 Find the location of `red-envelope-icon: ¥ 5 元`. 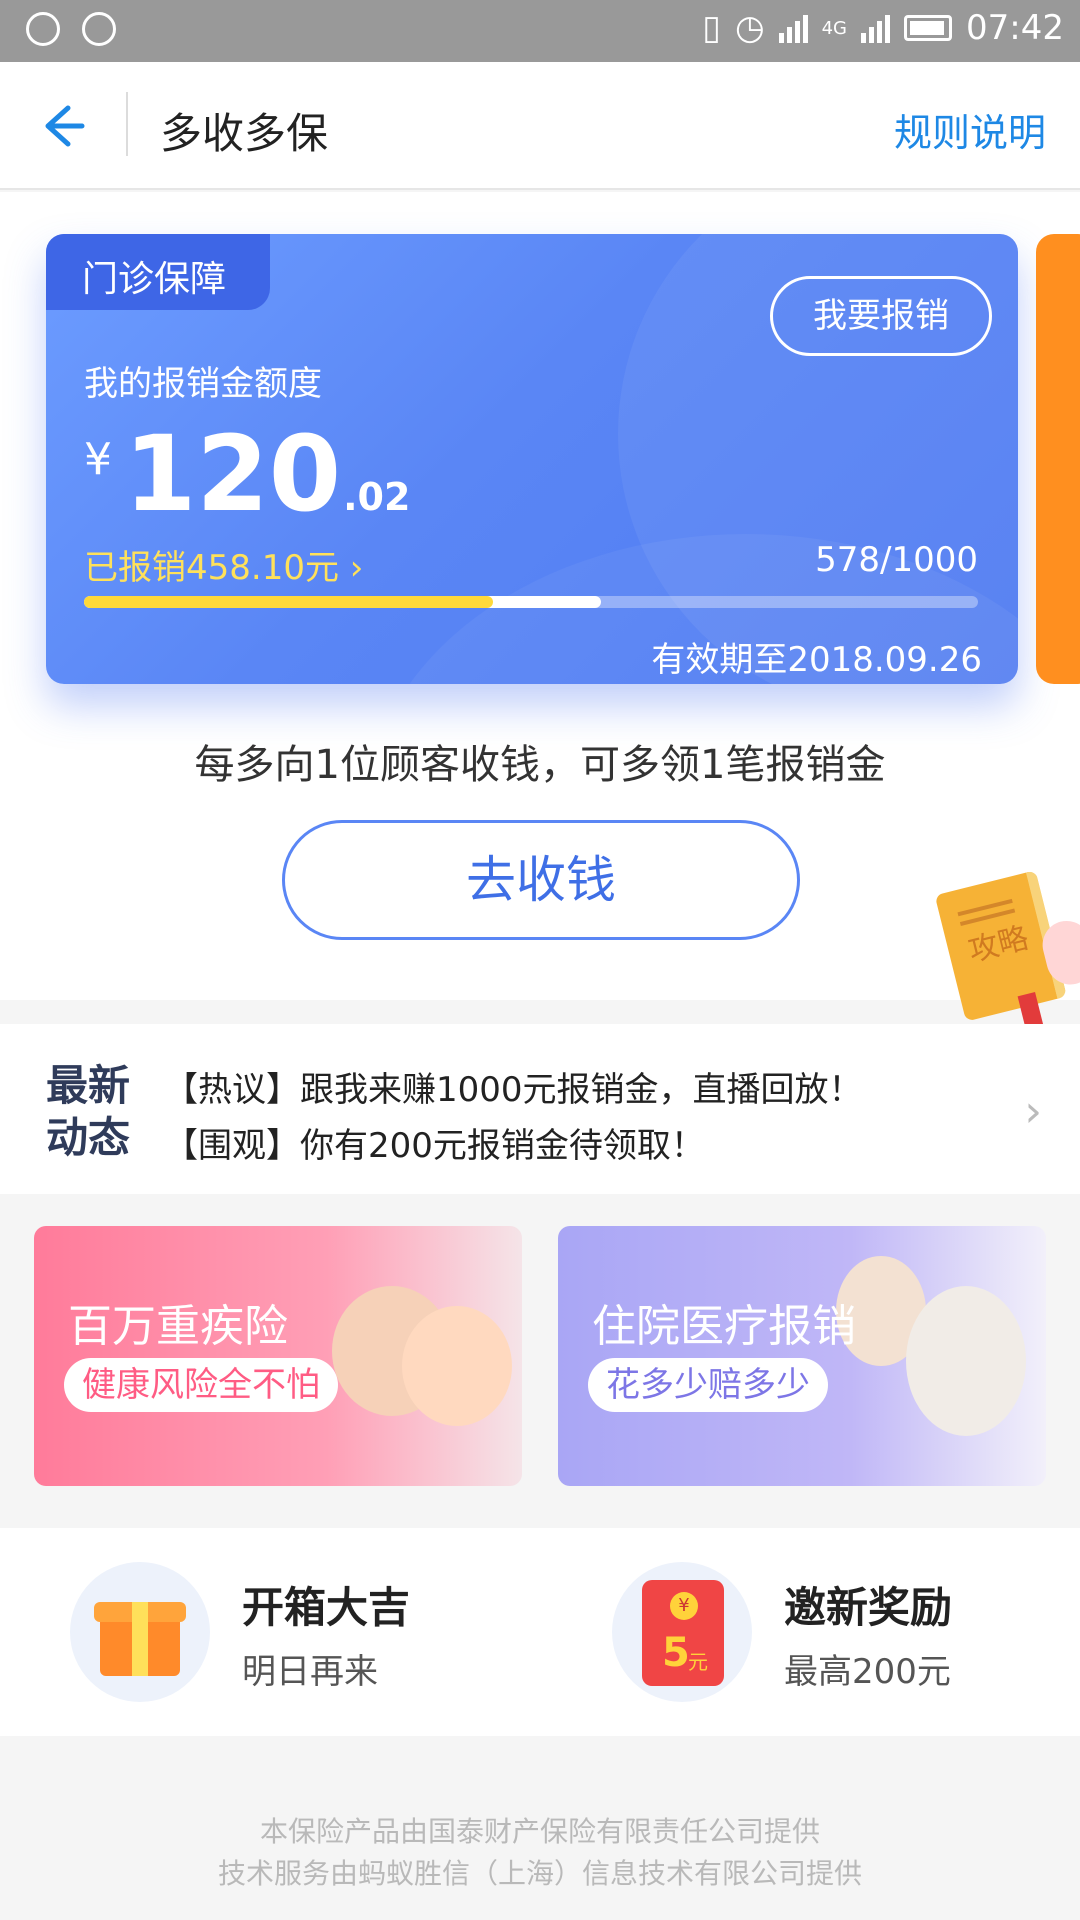

red-envelope-icon: ¥ 5 元 is located at coordinates (683, 1633).